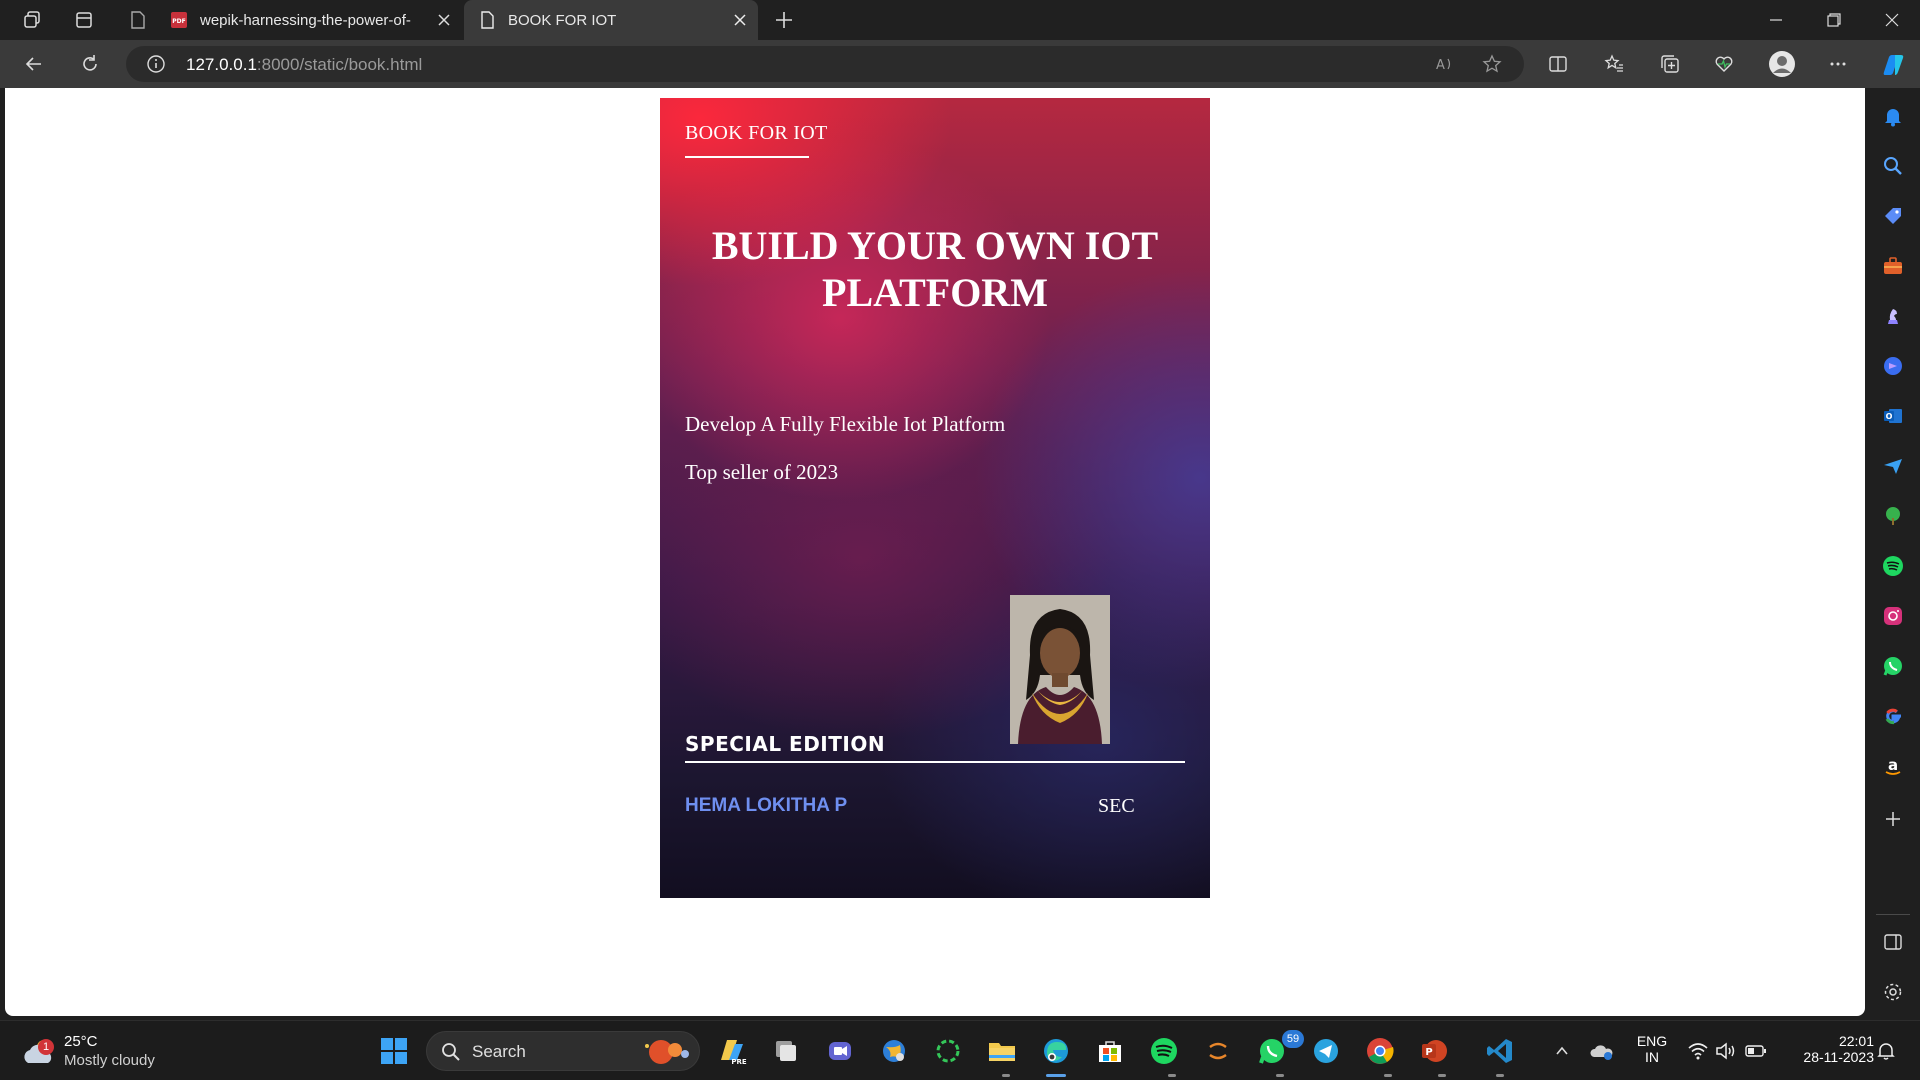  What do you see at coordinates (1110, 1051) in the screenshot?
I see `microsoft-store-icon` at bounding box center [1110, 1051].